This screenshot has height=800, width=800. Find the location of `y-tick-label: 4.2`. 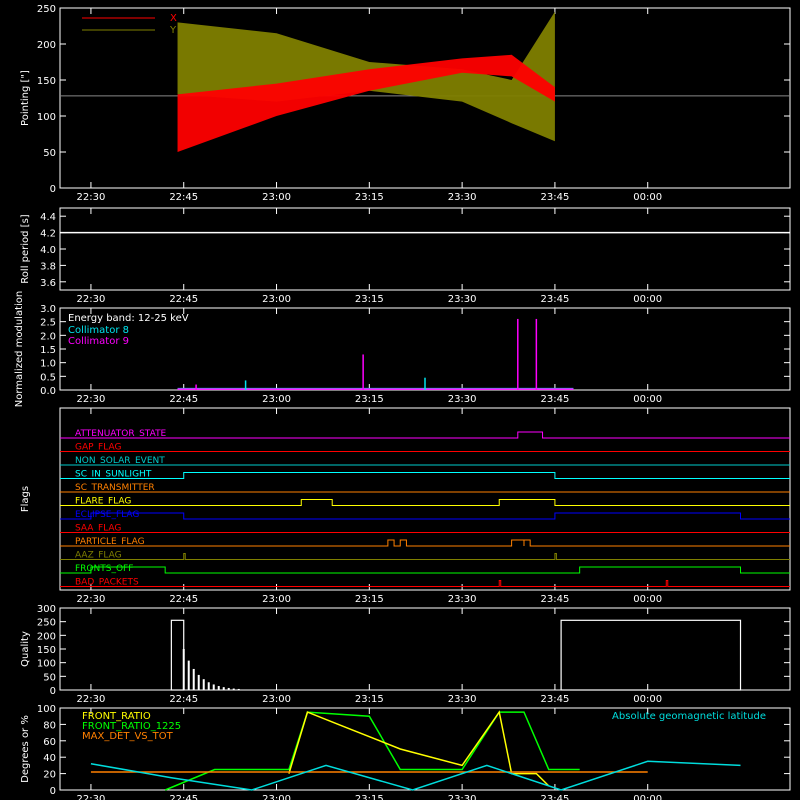

y-tick-label: 4.2 is located at coordinates (48, 234).